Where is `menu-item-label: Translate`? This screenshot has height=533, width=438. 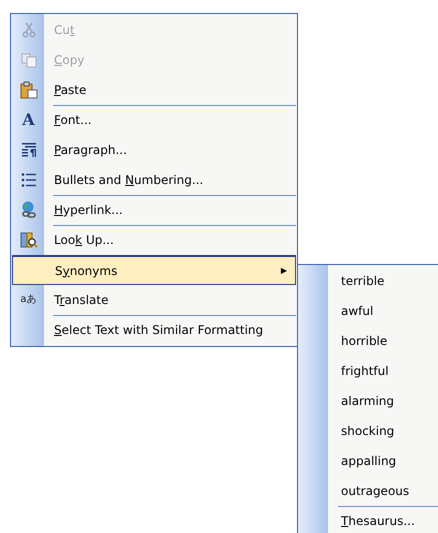
menu-item-label: Translate is located at coordinates (81, 300).